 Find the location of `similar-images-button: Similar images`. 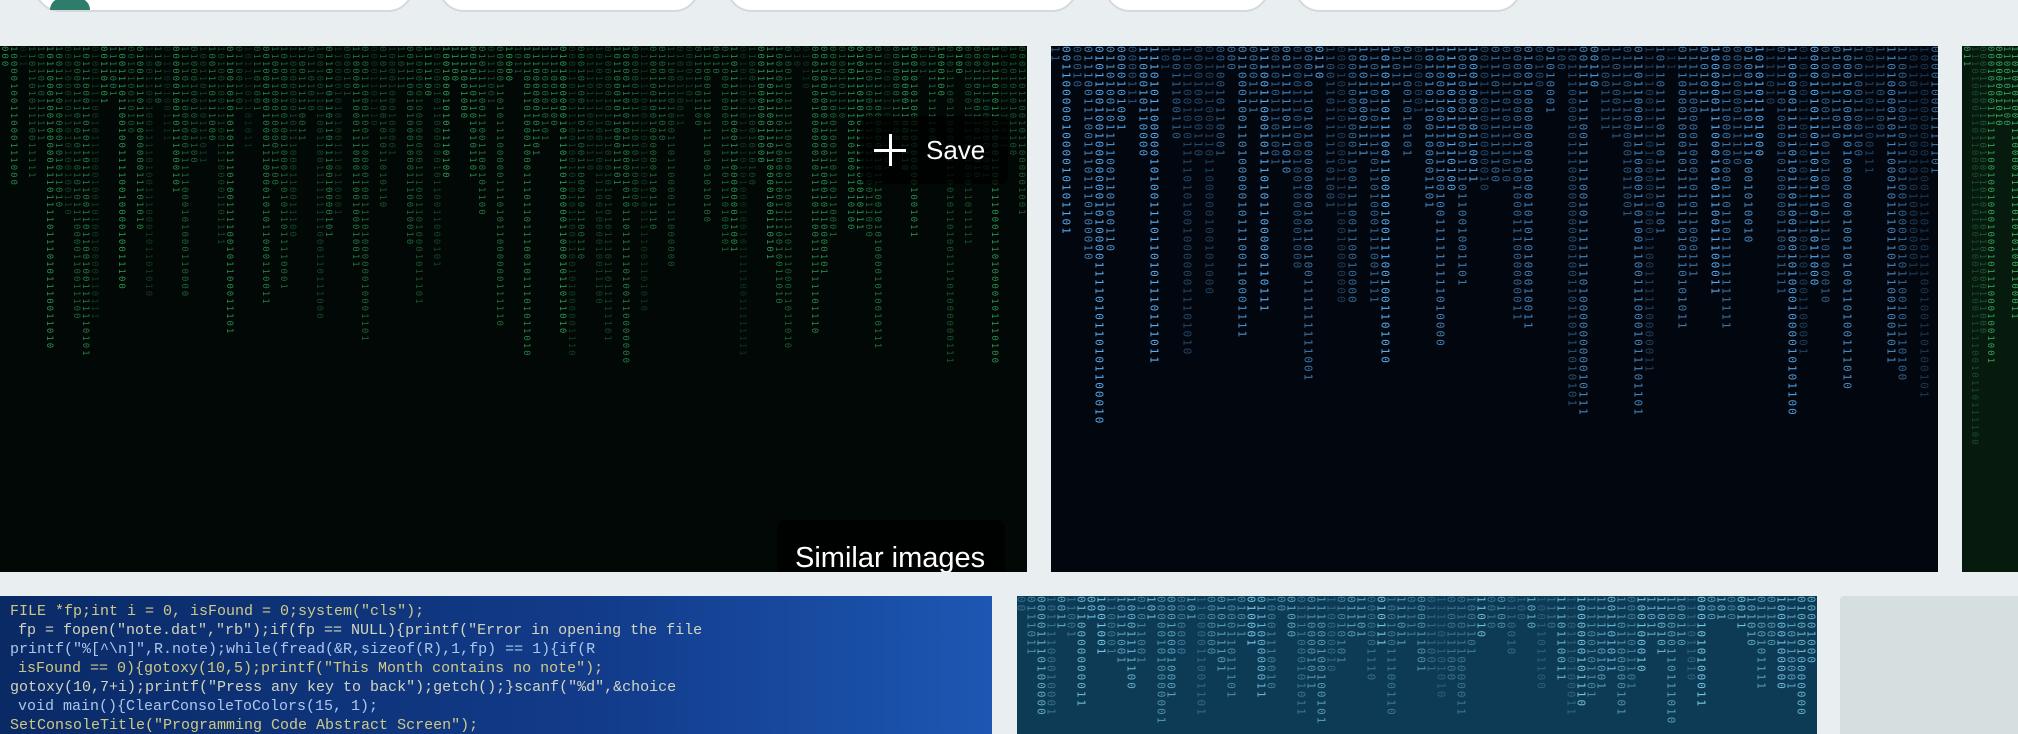

similar-images-button: Similar images is located at coordinates (891, 546).